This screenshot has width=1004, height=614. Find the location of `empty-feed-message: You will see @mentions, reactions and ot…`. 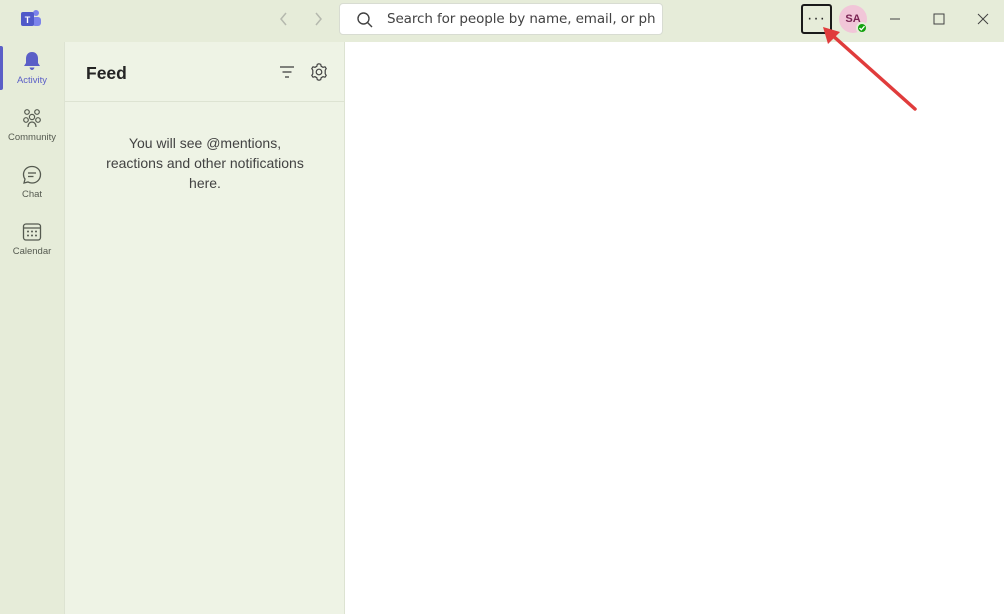

empty-feed-message: You will see @mentions, reactions and ot… is located at coordinates (205, 163).